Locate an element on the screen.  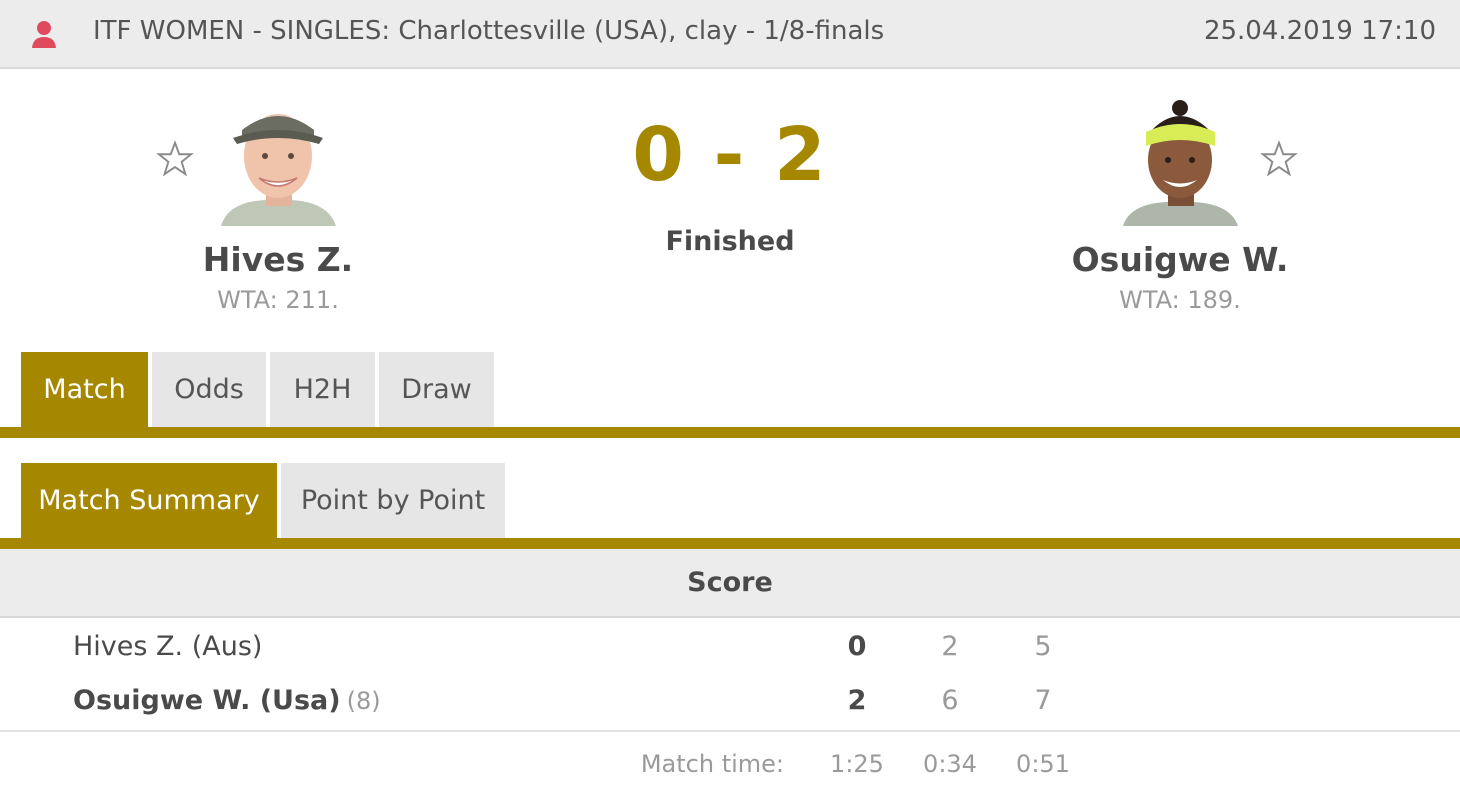
set1-games: 2 is located at coordinates (950, 646).